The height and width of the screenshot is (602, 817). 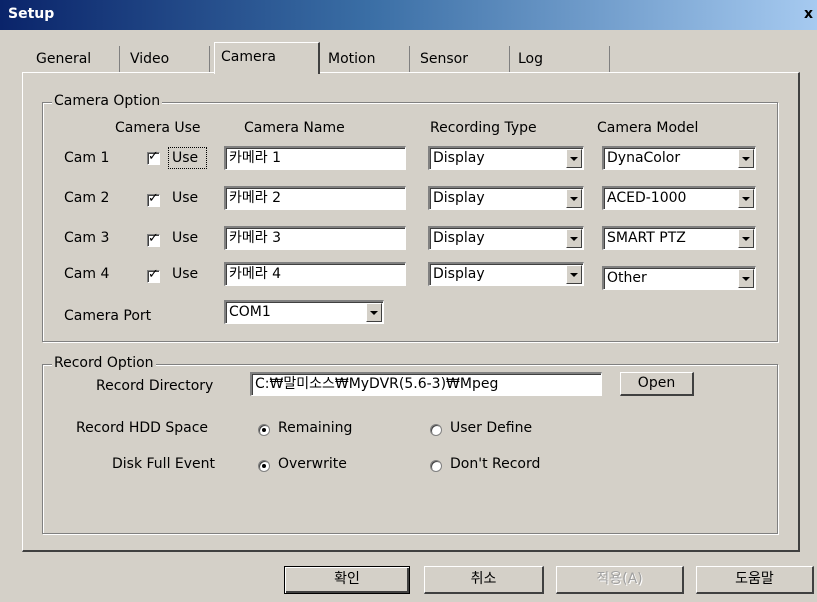 What do you see at coordinates (104, 363) in the screenshot?
I see `record-option-label: Record Option` at bounding box center [104, 363].